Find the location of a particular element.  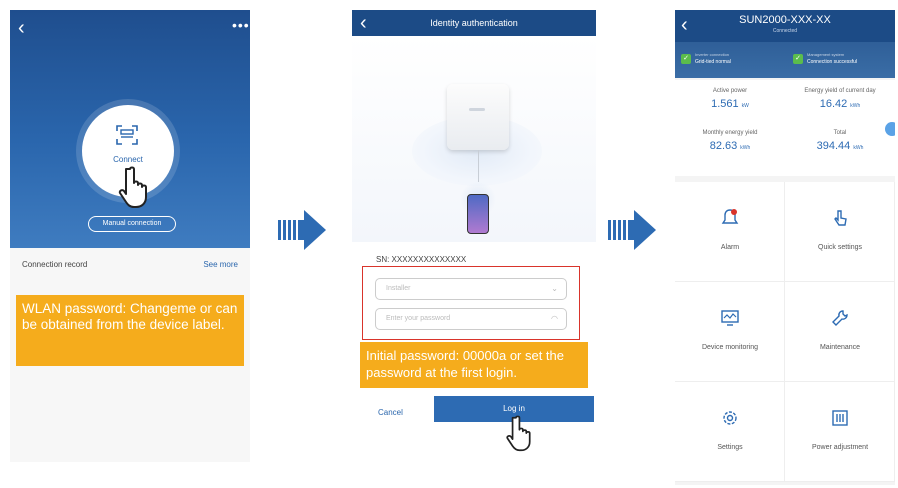

tap-icon is located at coordinates (840, 218).